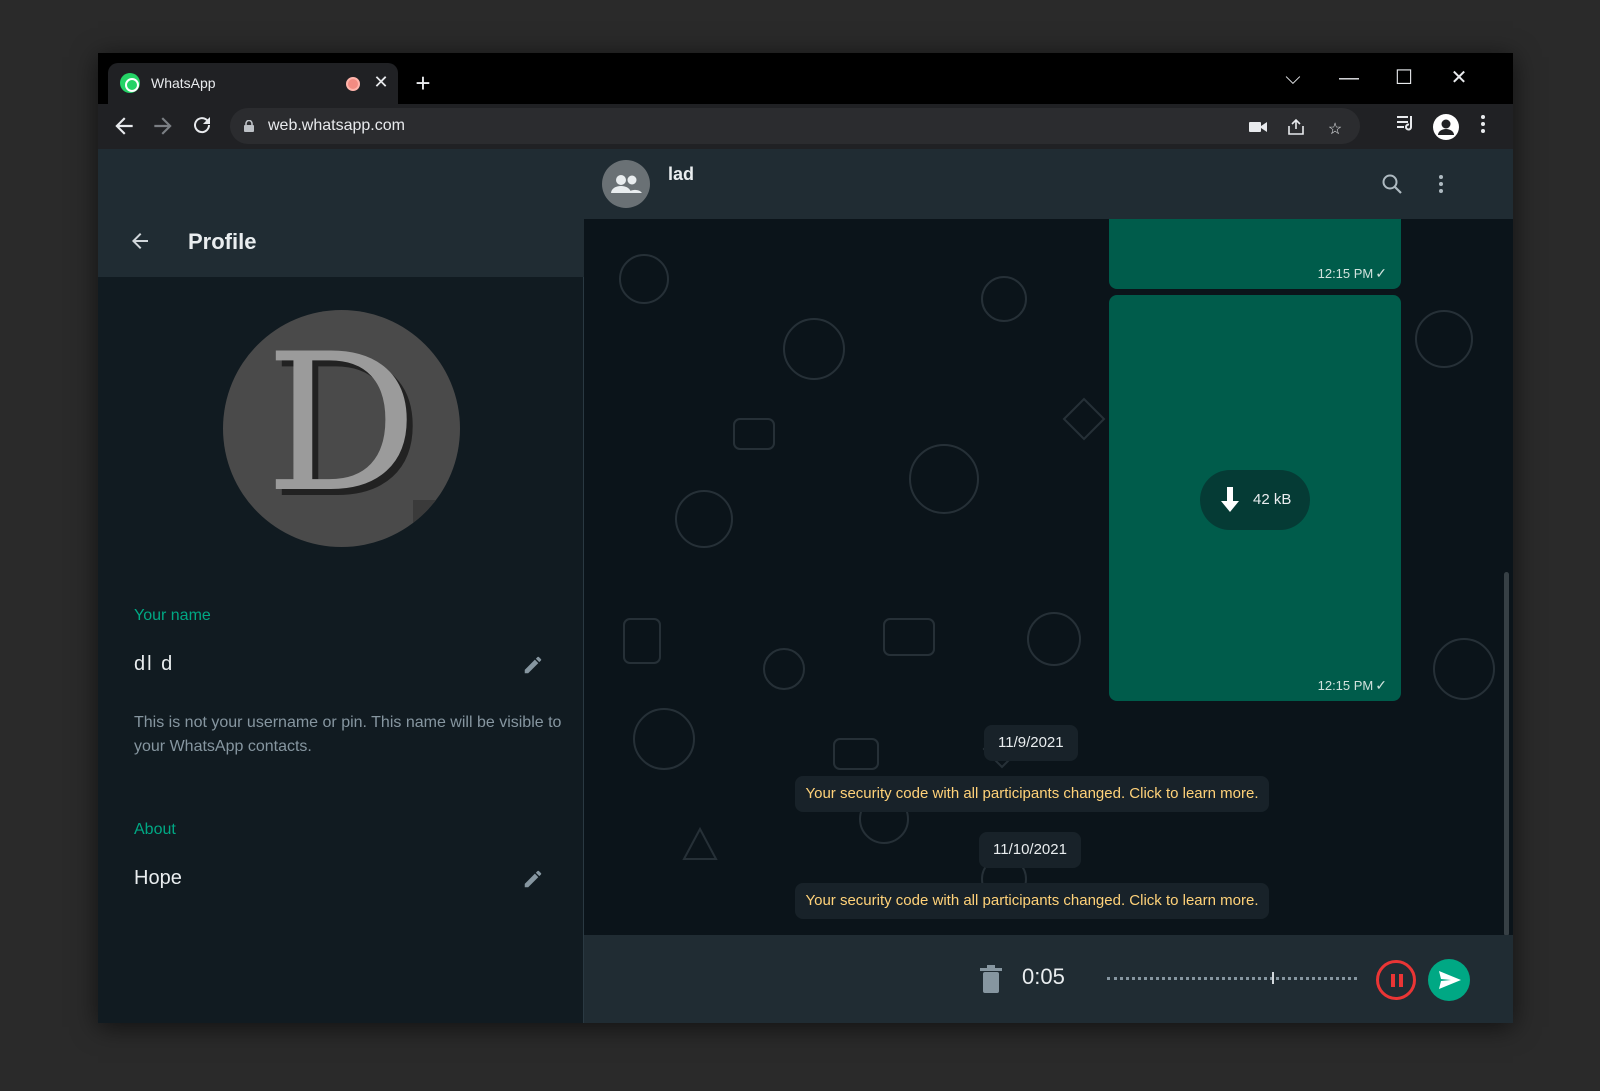 Image resolution: width=1600 pixels, height=1091 pixels. Describe the element at coordinates (1258, 130) in the screenshot. I see `camera-icon` at that location.